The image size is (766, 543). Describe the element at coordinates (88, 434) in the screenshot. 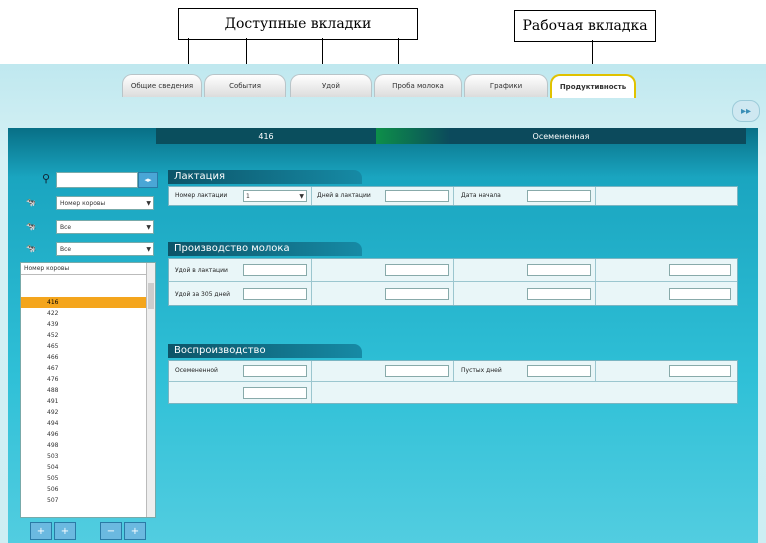

I see `tree-node: 496` at that location.